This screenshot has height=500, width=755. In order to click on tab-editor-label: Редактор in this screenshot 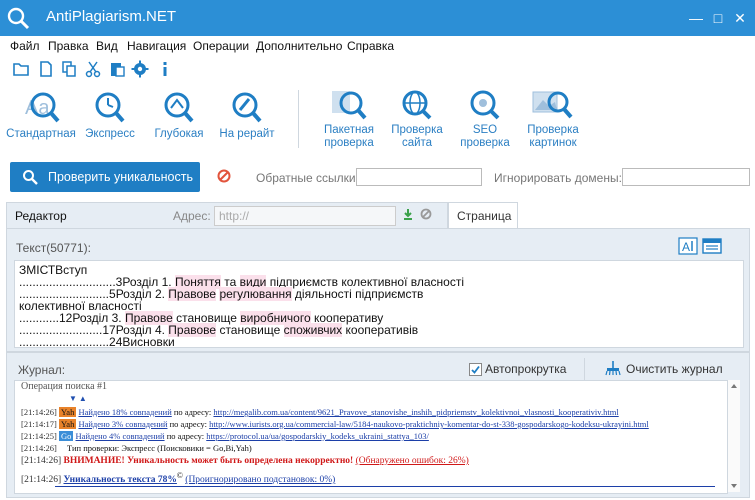, I will do `click(41, 216)`.